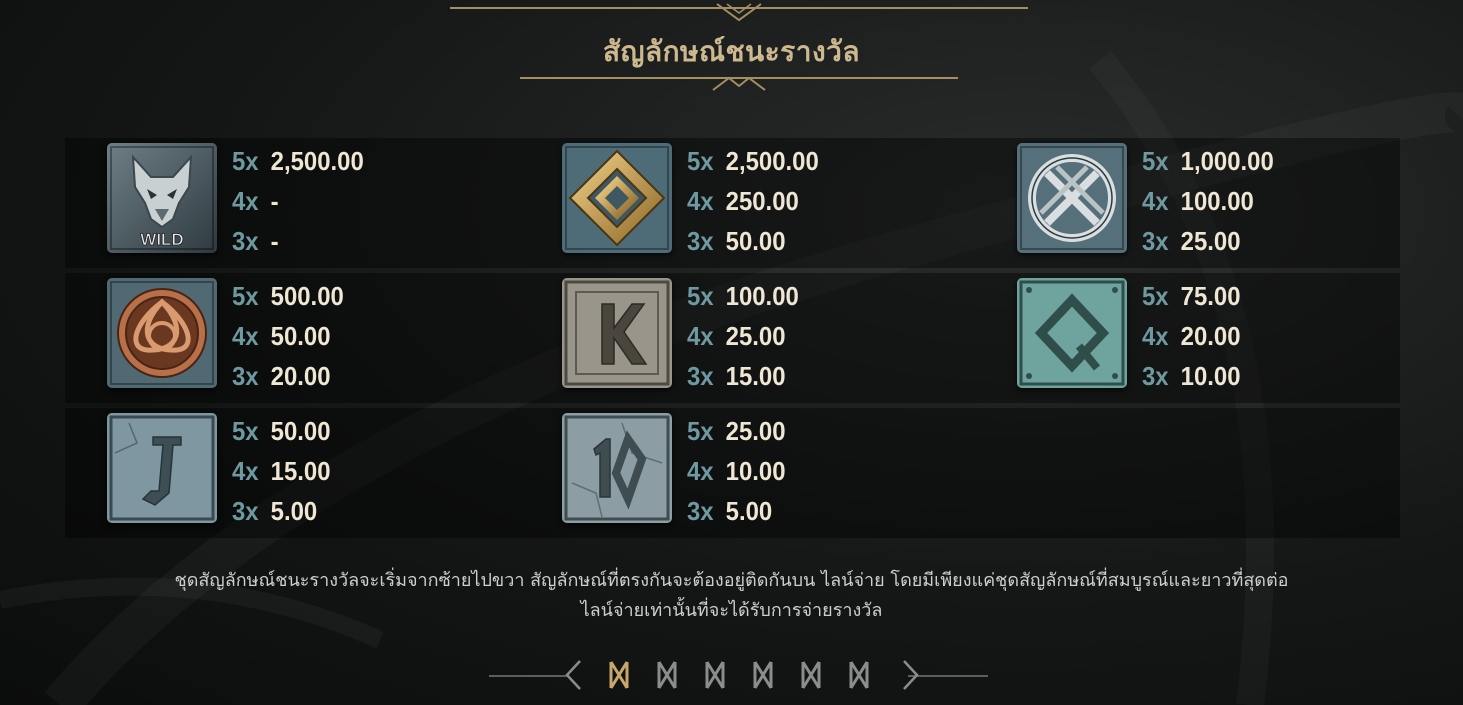 This screenshot has height=705, width=1463. I want to click on rune-k-icon, so click(617, 333).